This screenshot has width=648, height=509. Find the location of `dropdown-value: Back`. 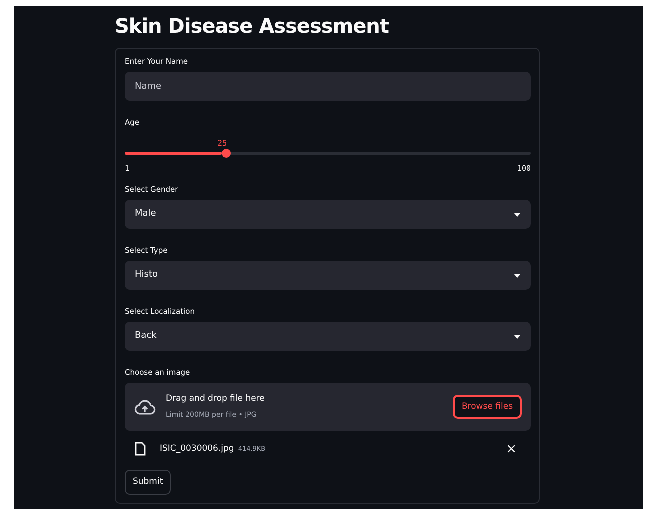

dropdown-value: Back is located at coordinates (146, 336).